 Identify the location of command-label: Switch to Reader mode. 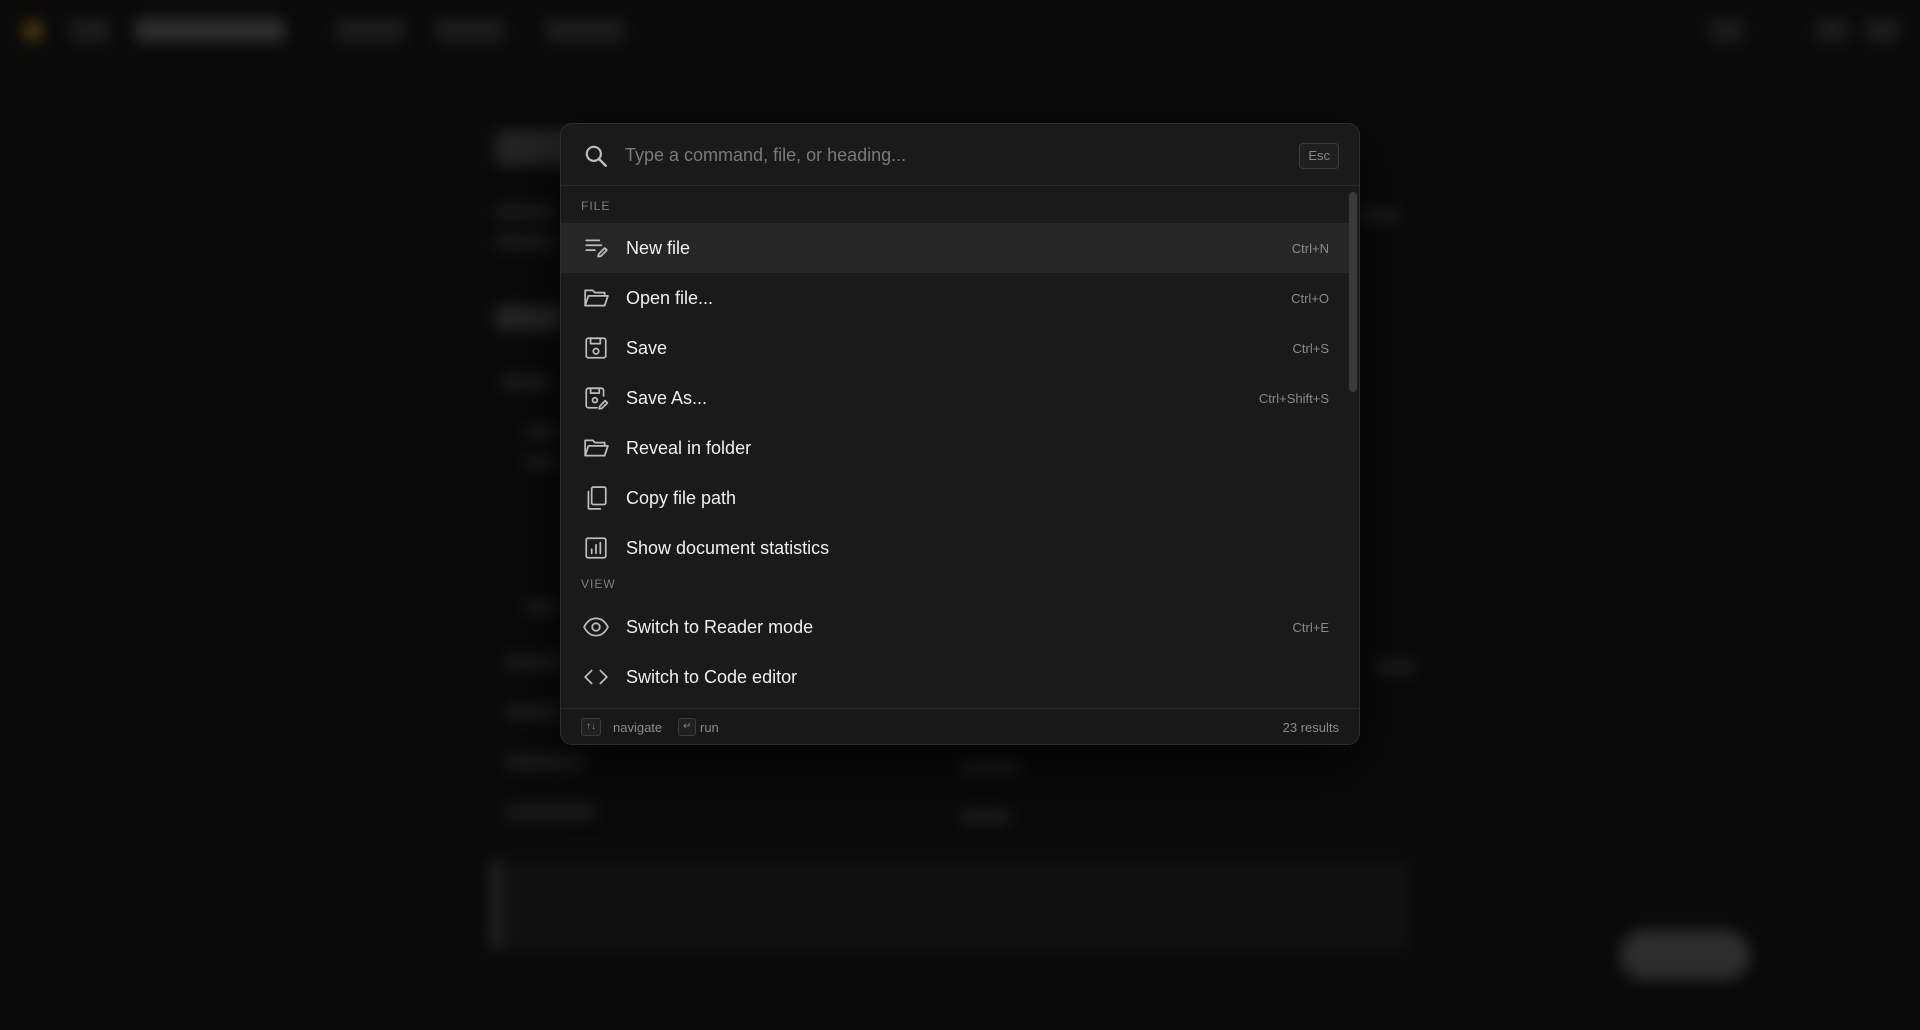
(720, 627).